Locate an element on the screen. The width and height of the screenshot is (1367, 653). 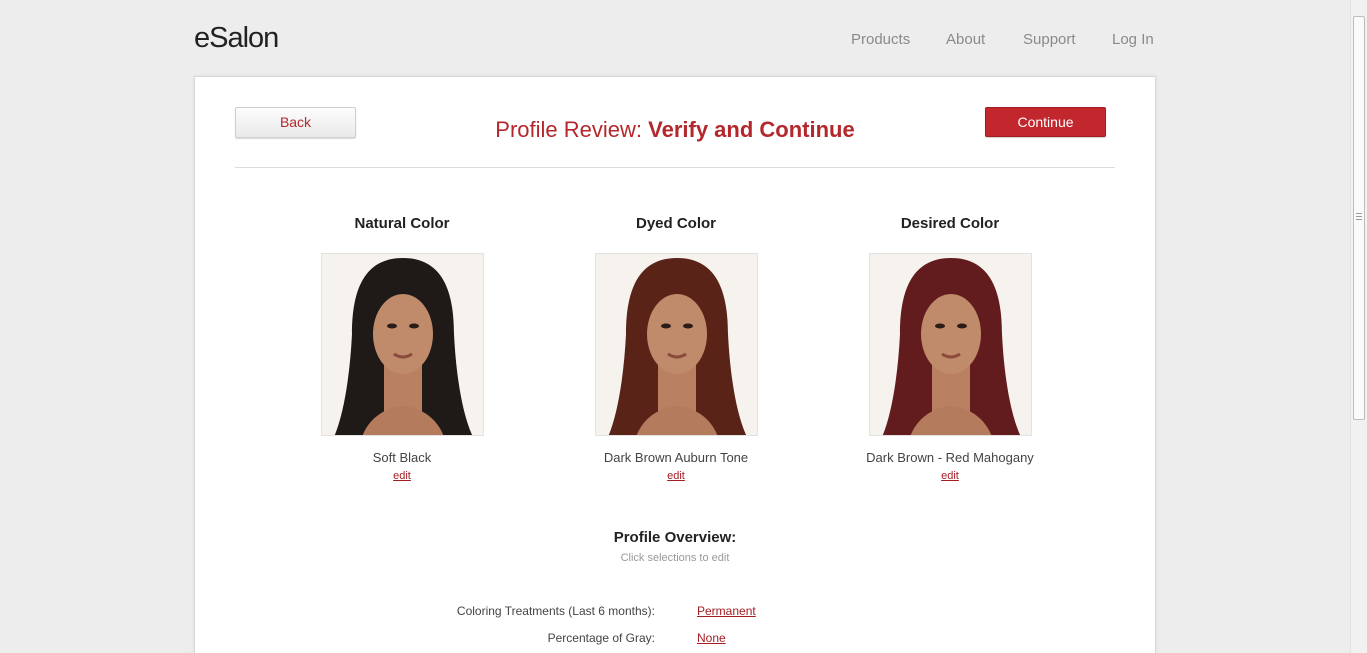
nav-about: About is located at coordinates (965, 39).